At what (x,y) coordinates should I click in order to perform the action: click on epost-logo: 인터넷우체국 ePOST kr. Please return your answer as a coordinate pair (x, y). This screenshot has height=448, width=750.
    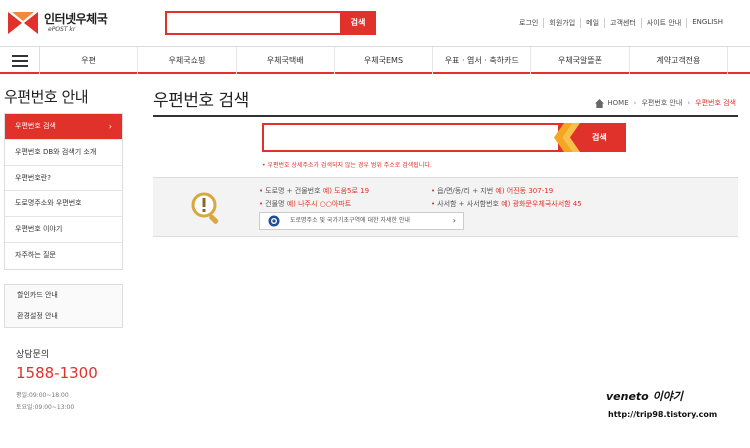
    Looking at the image, I should click on (68, 23).